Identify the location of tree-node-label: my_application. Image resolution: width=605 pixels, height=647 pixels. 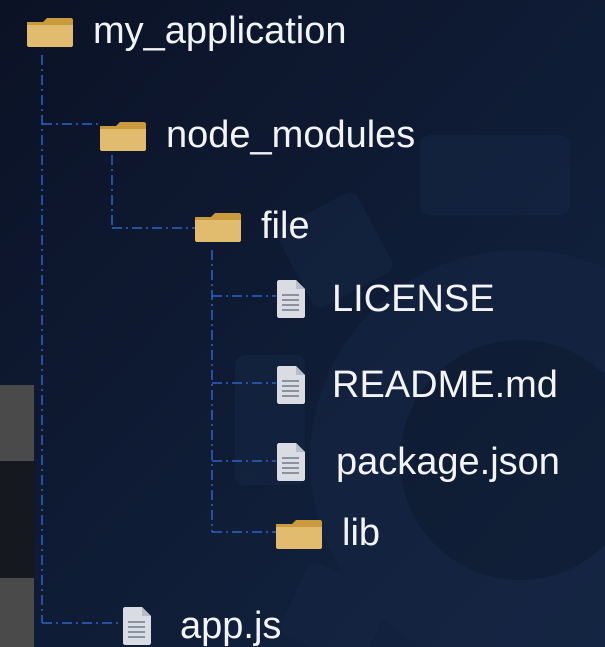
(220, 31).